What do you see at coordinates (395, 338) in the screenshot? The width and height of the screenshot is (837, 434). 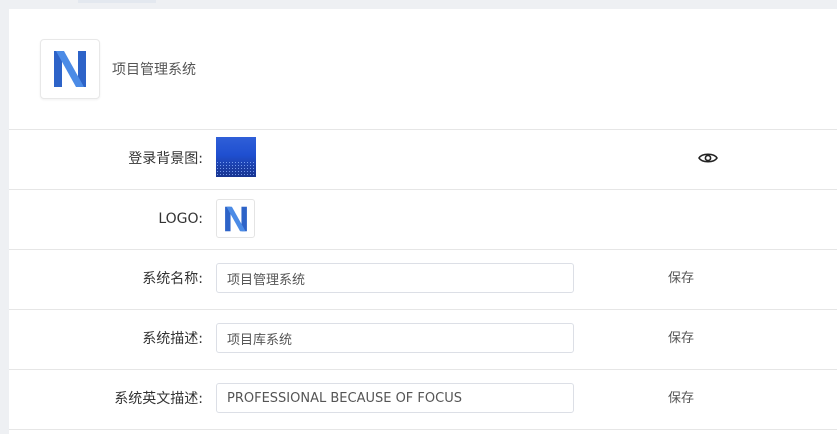 I see `system-description-input` at bounding box center [395, 338].